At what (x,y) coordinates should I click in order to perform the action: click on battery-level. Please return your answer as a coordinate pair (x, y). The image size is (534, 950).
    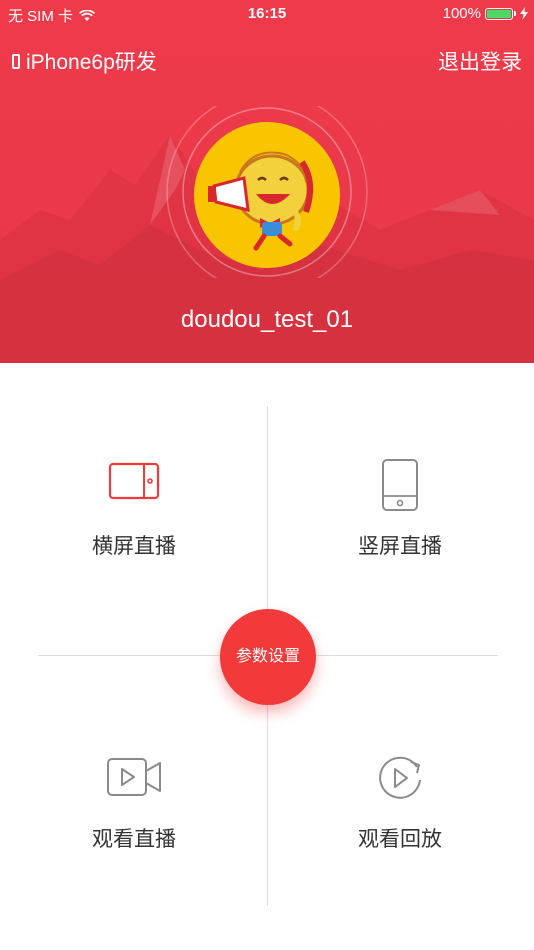
    Looking at the image, I should click on (499, 13).